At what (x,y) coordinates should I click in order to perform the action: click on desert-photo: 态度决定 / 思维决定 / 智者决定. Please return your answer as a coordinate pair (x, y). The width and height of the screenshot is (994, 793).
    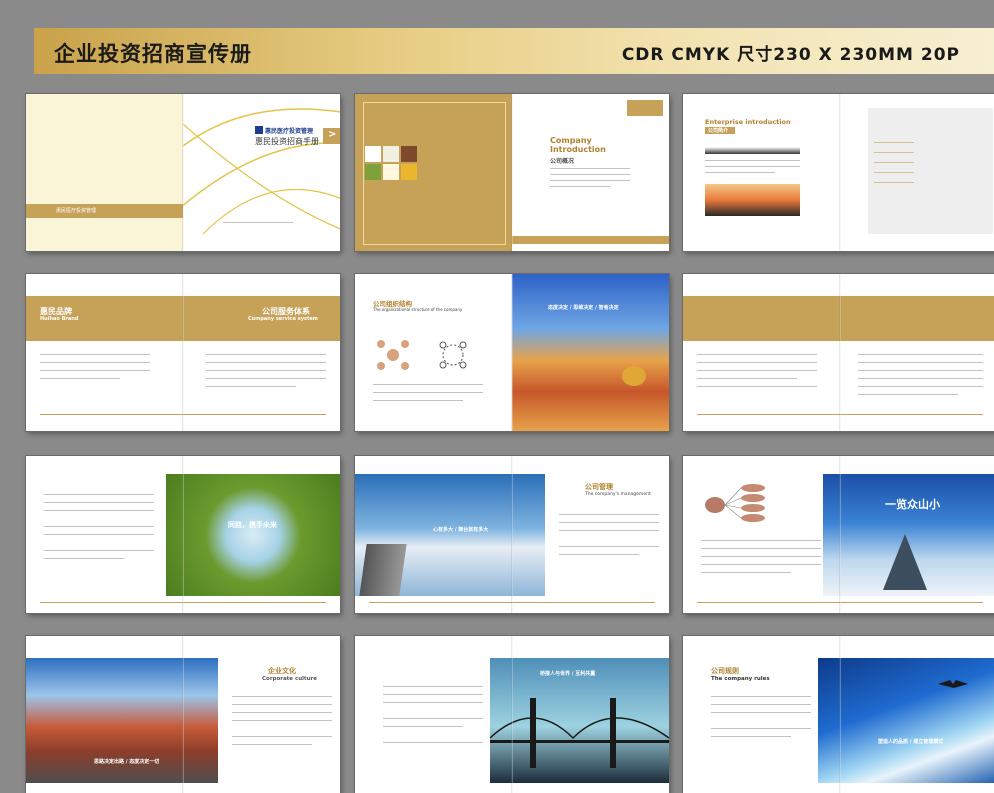
    Looking at the image, I should click on (590, 352).